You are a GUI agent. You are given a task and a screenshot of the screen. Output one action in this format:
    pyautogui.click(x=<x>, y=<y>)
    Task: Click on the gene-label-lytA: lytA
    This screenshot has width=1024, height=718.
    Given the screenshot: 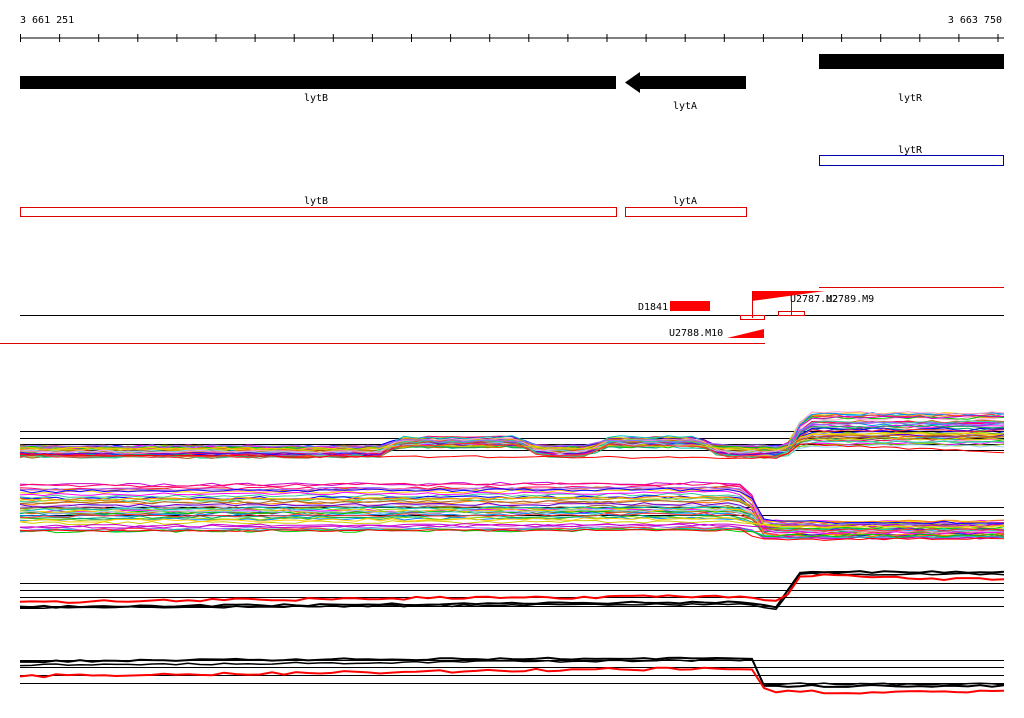 What is the action you would take?
    pyautogui.click(x=685, y=106)
    